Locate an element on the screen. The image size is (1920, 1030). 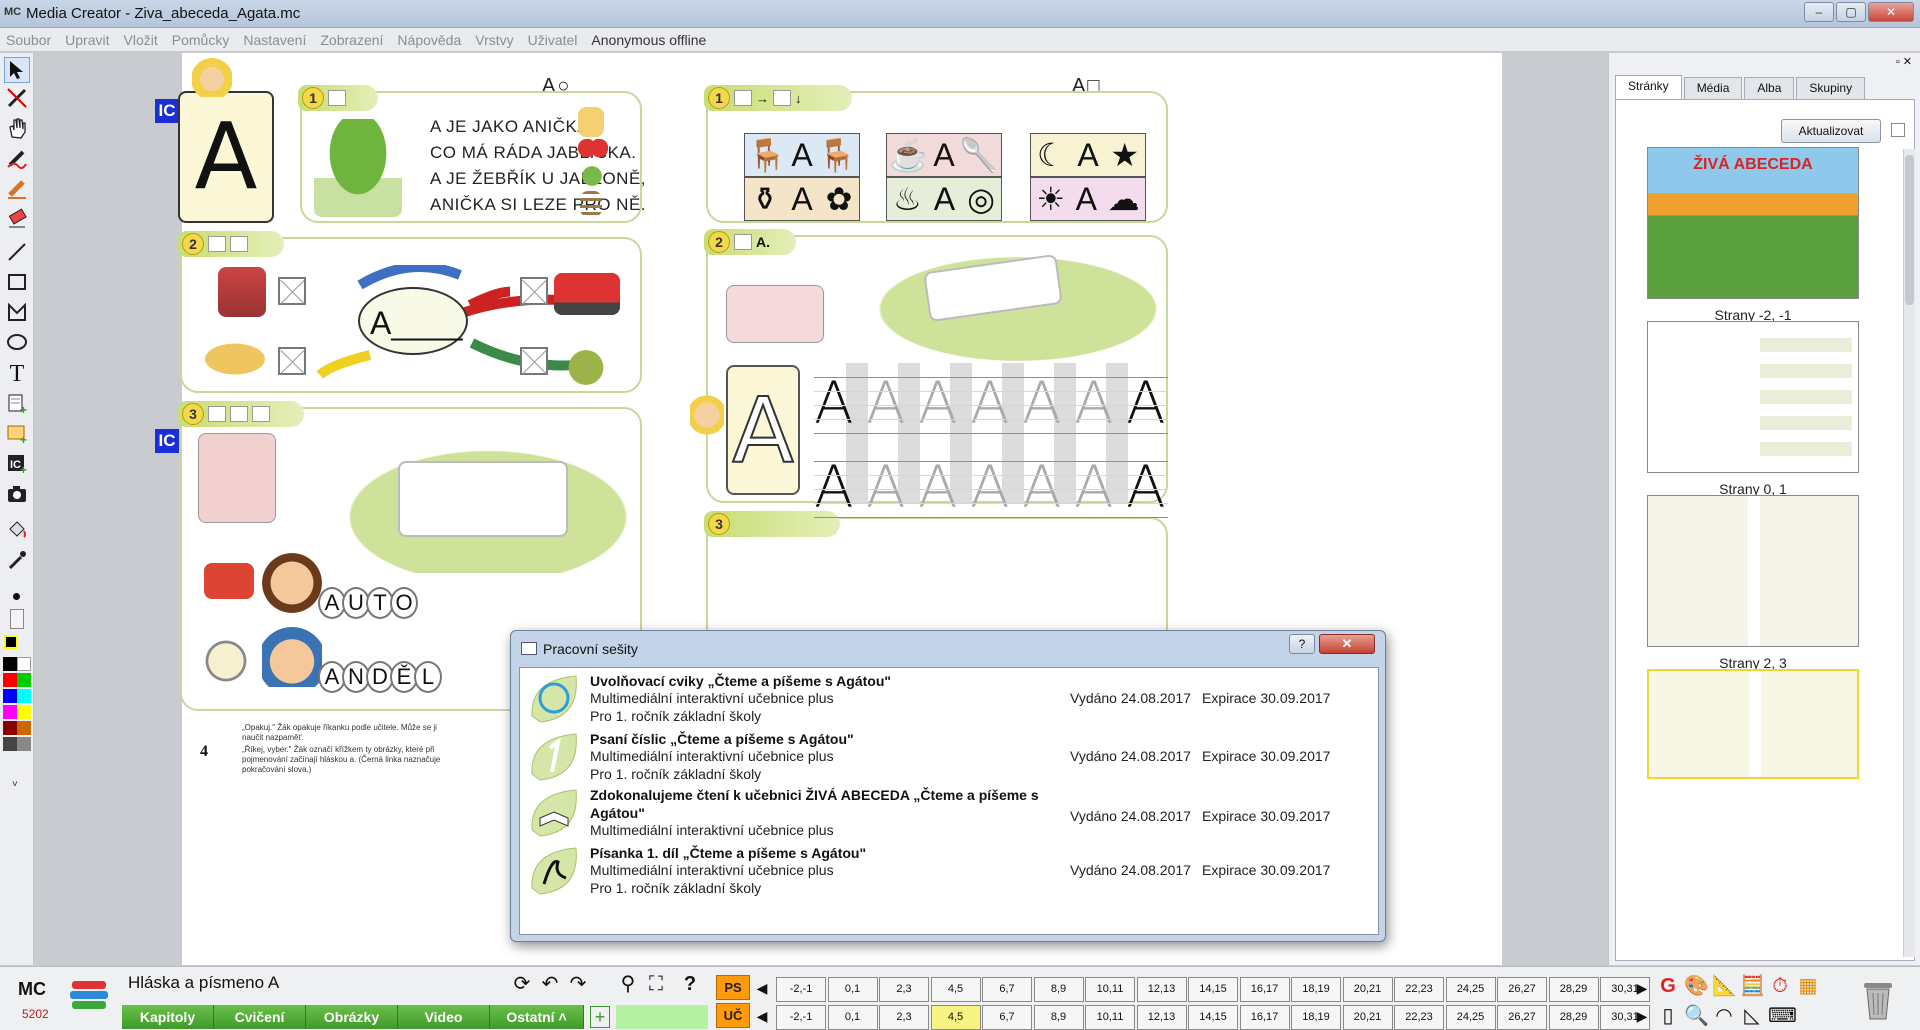
word-tile: ♨ A ◎ is located at coordinates (944, 199).